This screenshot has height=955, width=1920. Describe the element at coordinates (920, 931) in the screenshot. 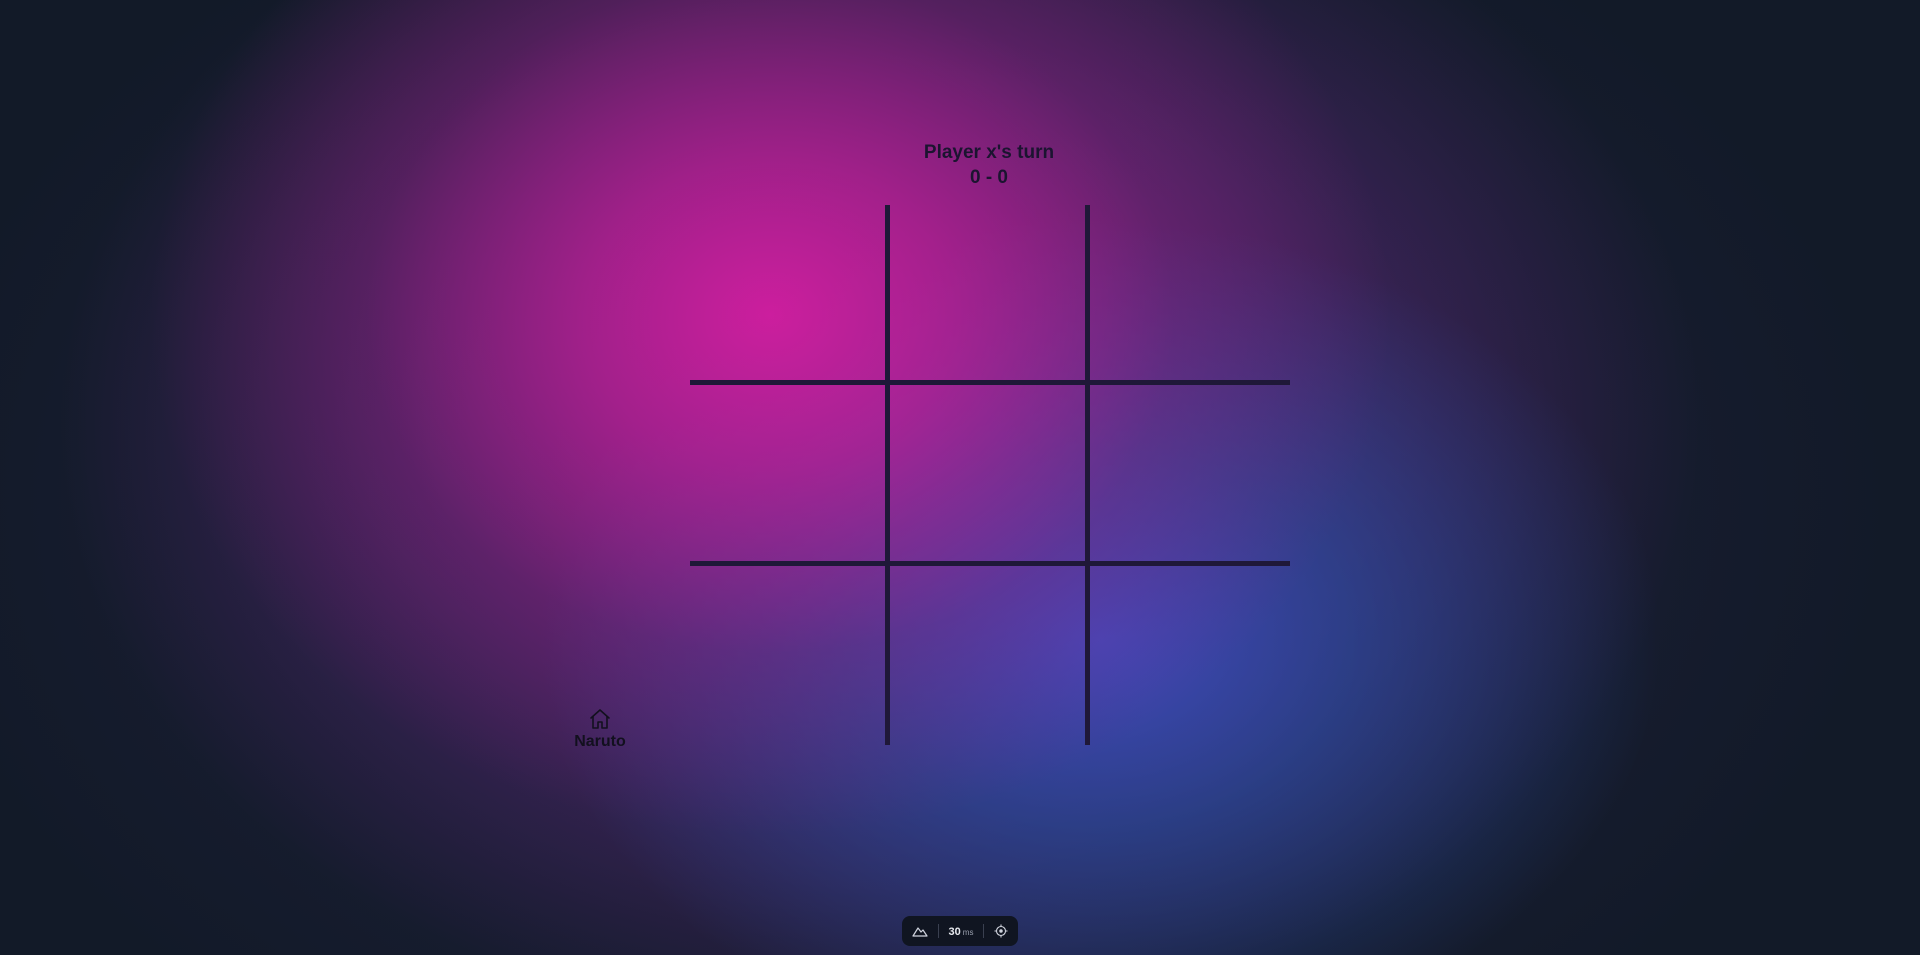

I see `mountain-icon` at that location.